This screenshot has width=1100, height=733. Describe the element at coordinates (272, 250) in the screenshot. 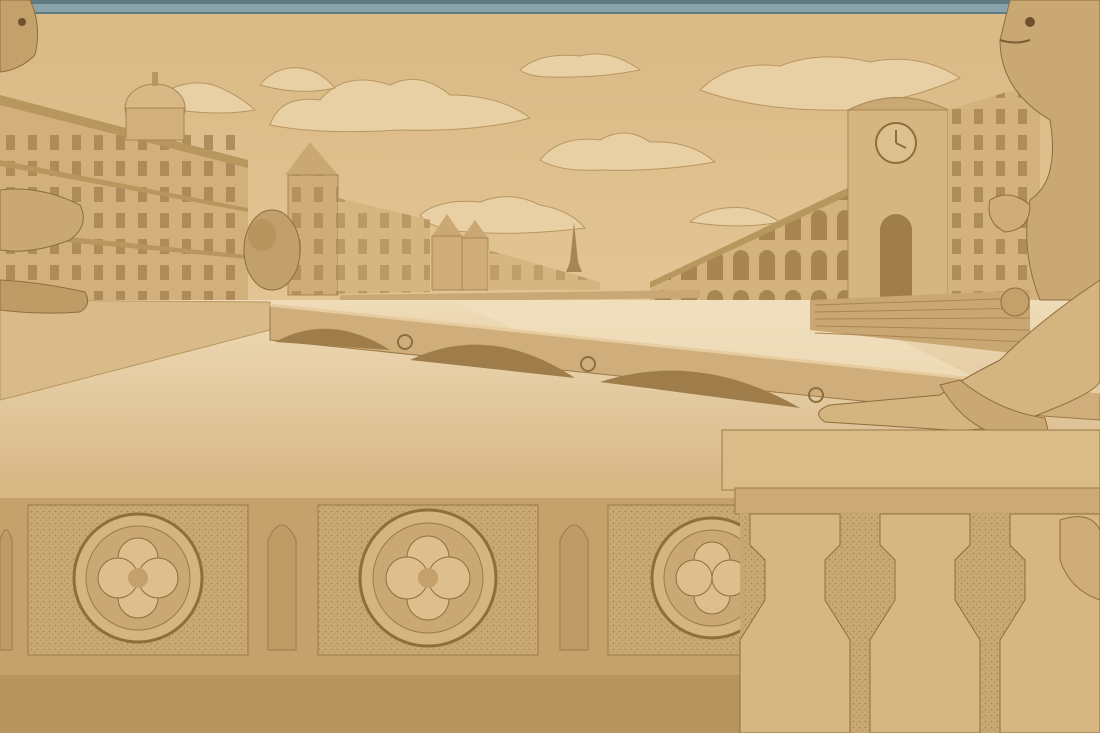

I see `sand-tree` at that location.